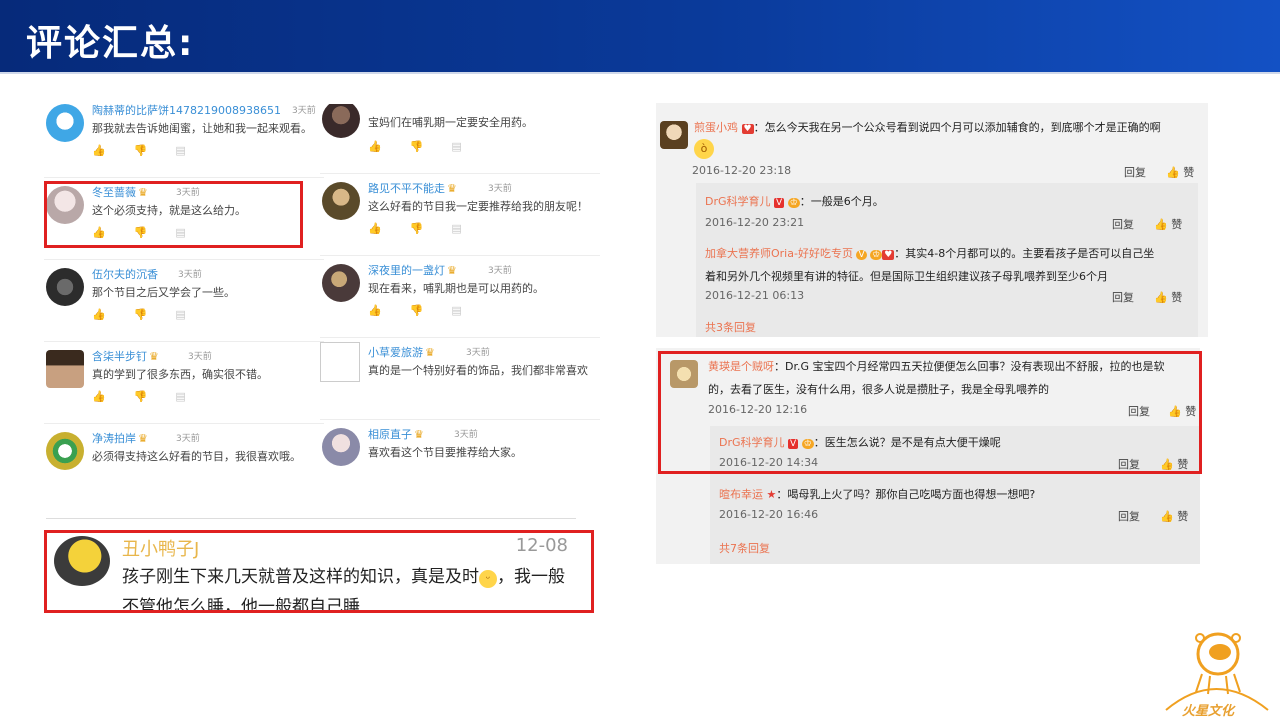 The image size is (1280, 722). What do you see at coordinates (747, 129) in the screenshot?
I see `vip-badge-icon: ♥` at bounding box center [747, 129].